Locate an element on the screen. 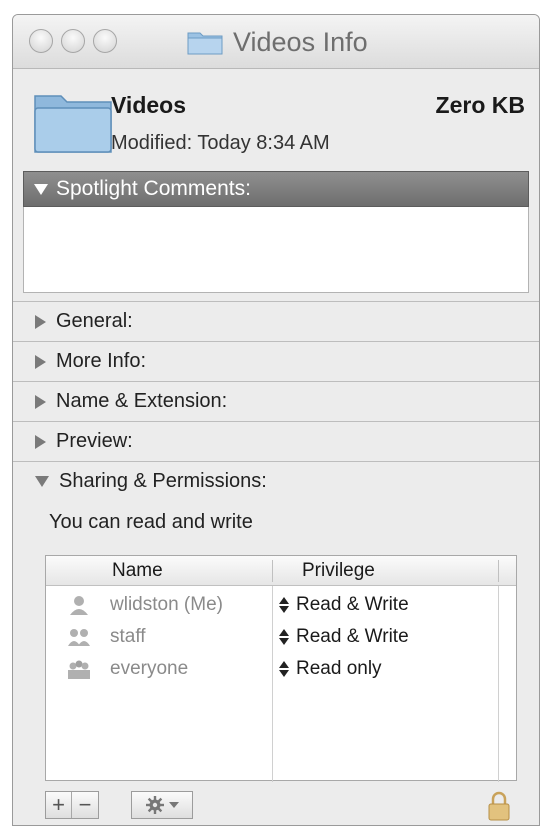 The height and width of the screenshot is (832, 544). table-row: wlidston (Me) Read & Write is located at coordinates (281, 606).